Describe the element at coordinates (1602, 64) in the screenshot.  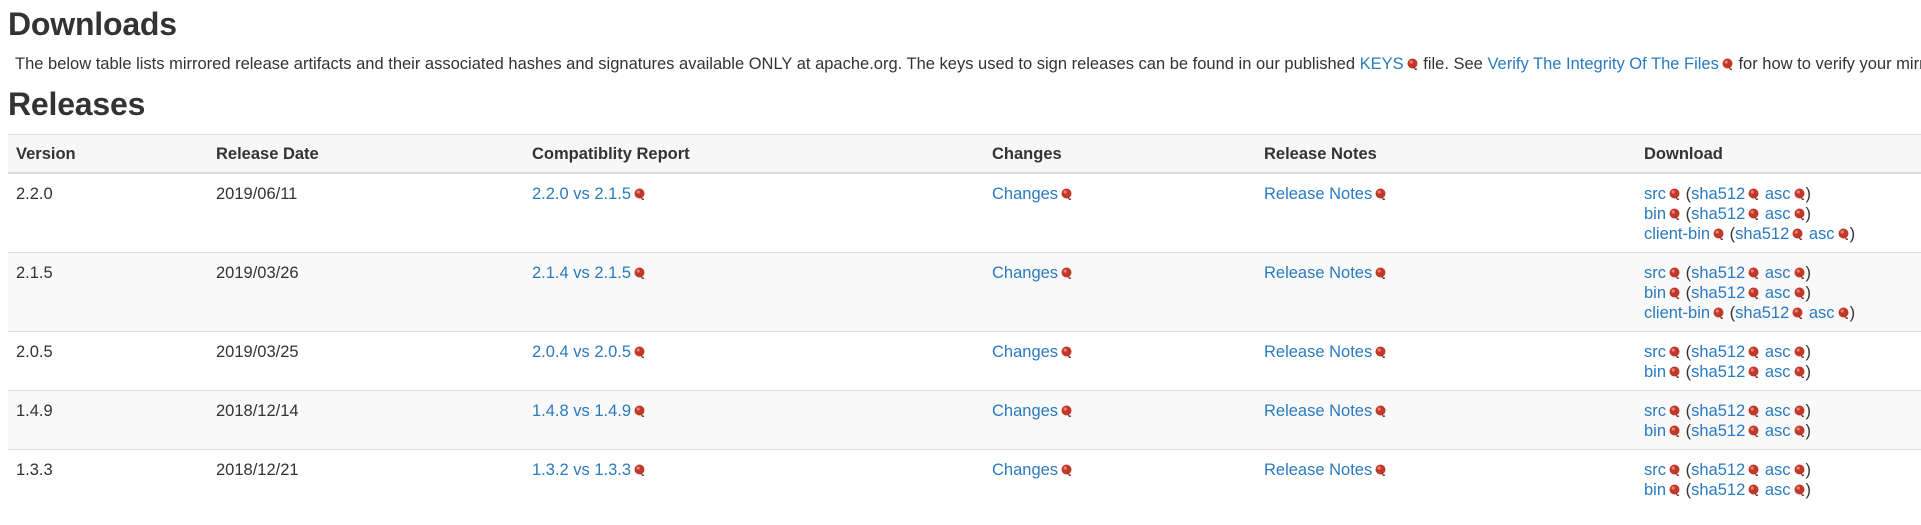
I see `verify-integrity-link: Verify The Integrity Of The Files` at that location.